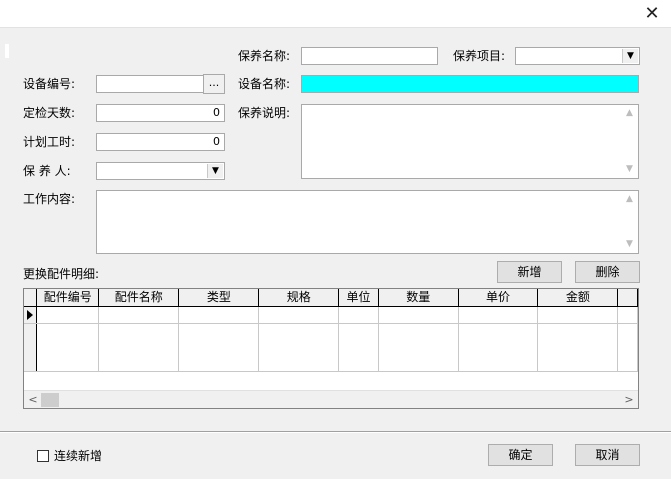 The width and height of the screenshot is (671, 479). I want to click on footer-divider, so click(335, 432).